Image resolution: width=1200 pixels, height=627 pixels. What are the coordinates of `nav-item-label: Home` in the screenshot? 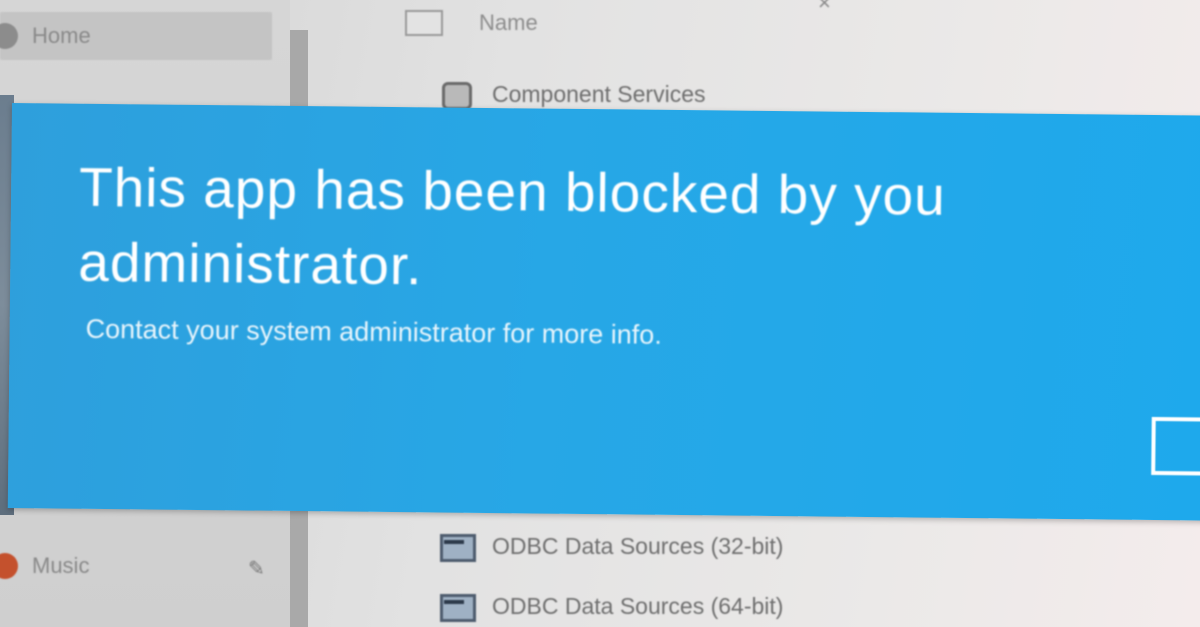 It's located at (61, 35).